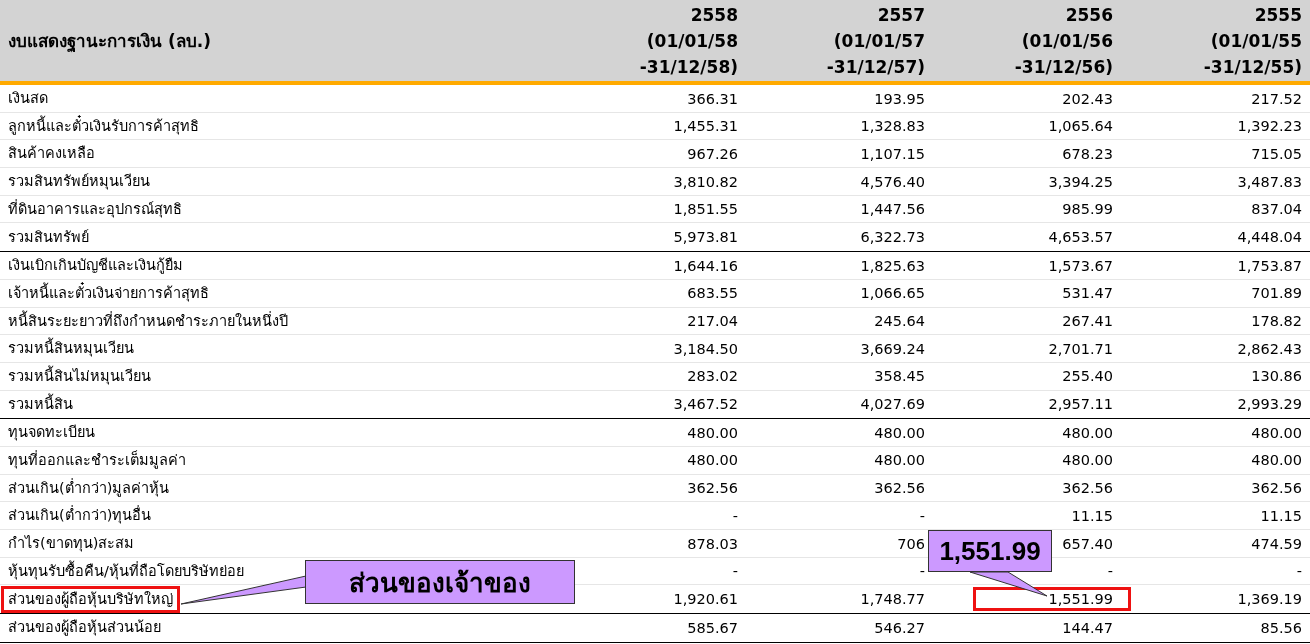  Describe the element at coordinates (51, 154) in the screenshot. I see `row-label: สินค้าคงเหลือ` at that location.